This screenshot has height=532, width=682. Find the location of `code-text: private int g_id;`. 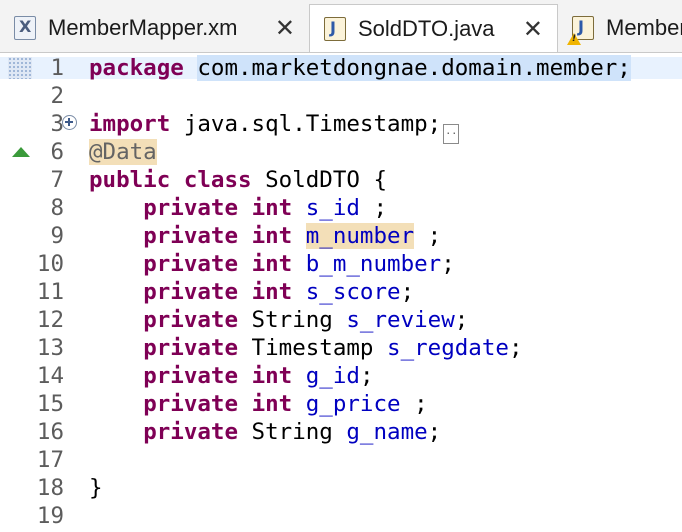

code-text: private int g_id; is located at coordinates (231, 376).